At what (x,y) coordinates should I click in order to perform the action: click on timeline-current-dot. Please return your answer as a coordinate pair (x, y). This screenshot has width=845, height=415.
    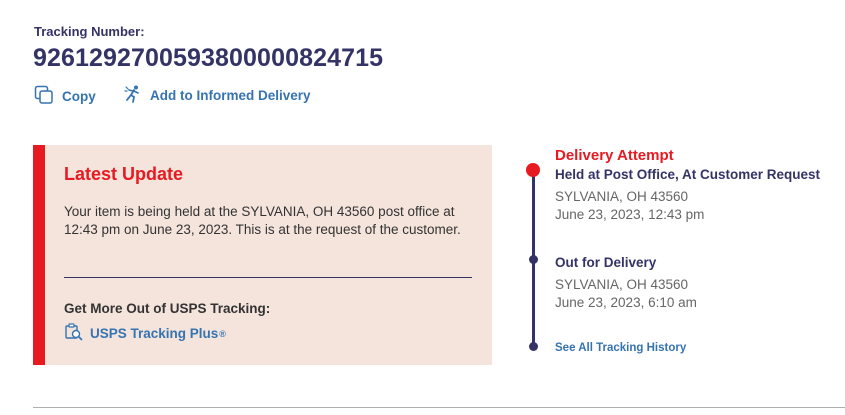
    Looking at the image, I should click on (533, 170).